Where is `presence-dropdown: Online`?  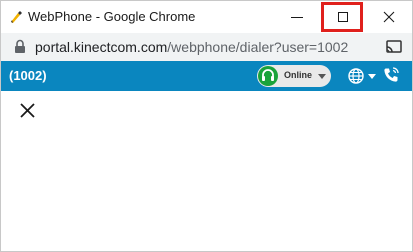 presence-dropdown: Online is located at coordinates (294, 76).